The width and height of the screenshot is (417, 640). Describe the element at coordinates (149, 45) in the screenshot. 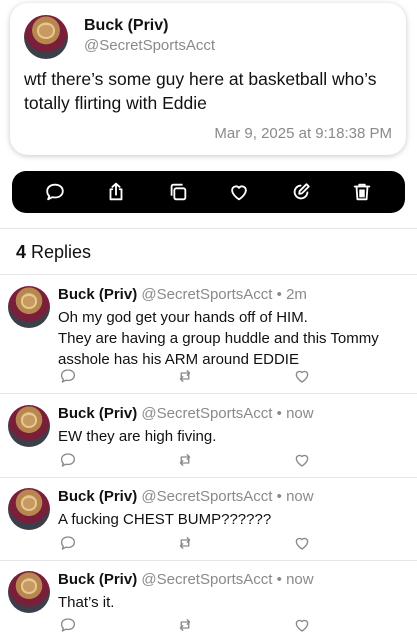

I see `author-handle: @SecretSportsAcct` at that location.